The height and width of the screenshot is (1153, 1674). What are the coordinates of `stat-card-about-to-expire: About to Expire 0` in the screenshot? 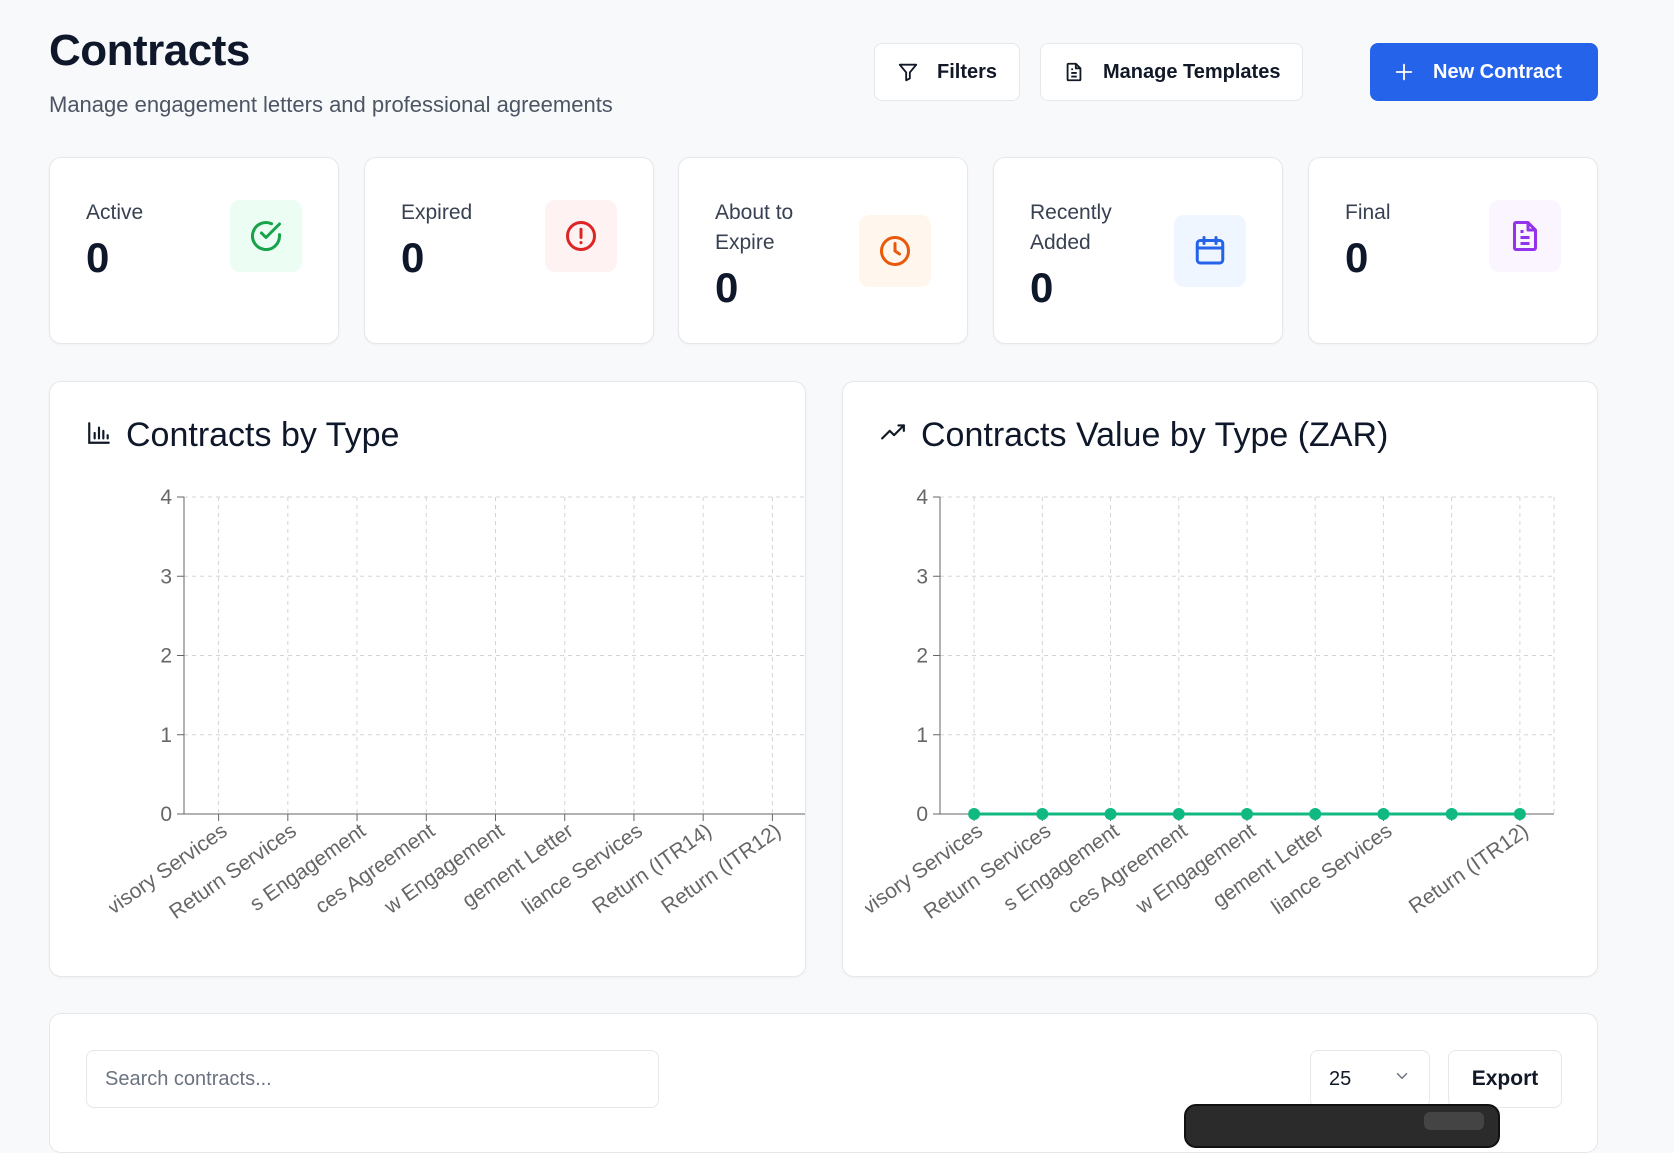 It's located at (823, 250).